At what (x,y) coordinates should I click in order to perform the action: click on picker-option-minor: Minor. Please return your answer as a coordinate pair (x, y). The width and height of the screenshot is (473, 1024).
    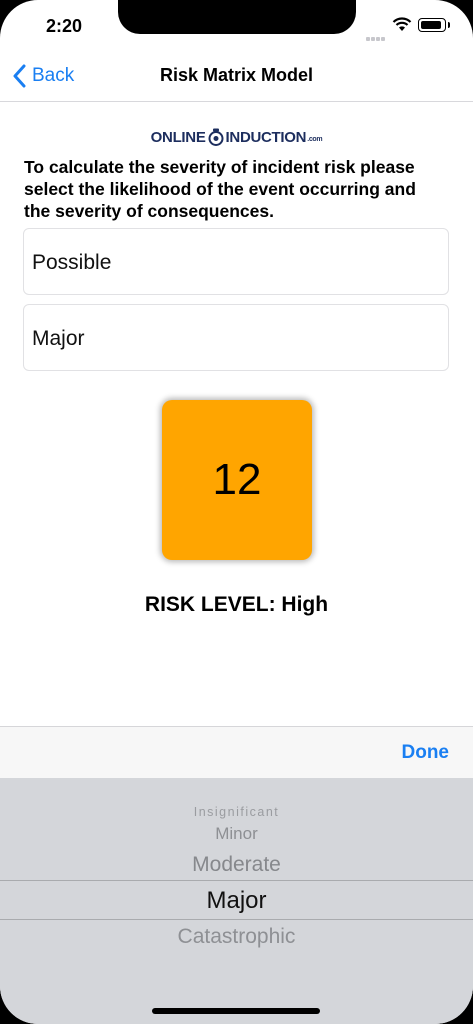
    Looking at the image, I should click on (236, 834).